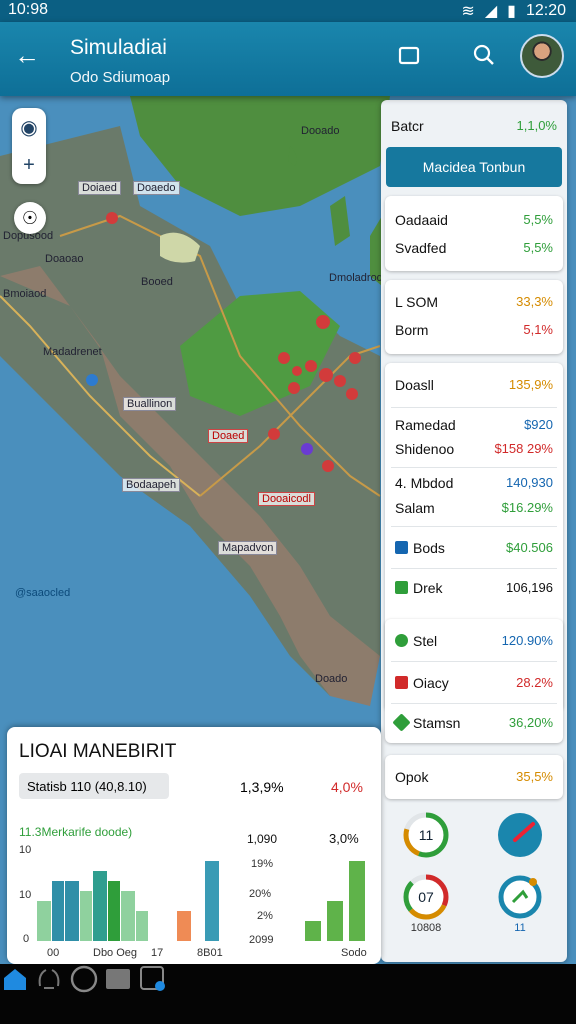 The width and height of the screenshot is (576, 1024). Describe the element at coordinates (407, 126) in the screenshot. I see `panel-header-label: Batcr` at that location.